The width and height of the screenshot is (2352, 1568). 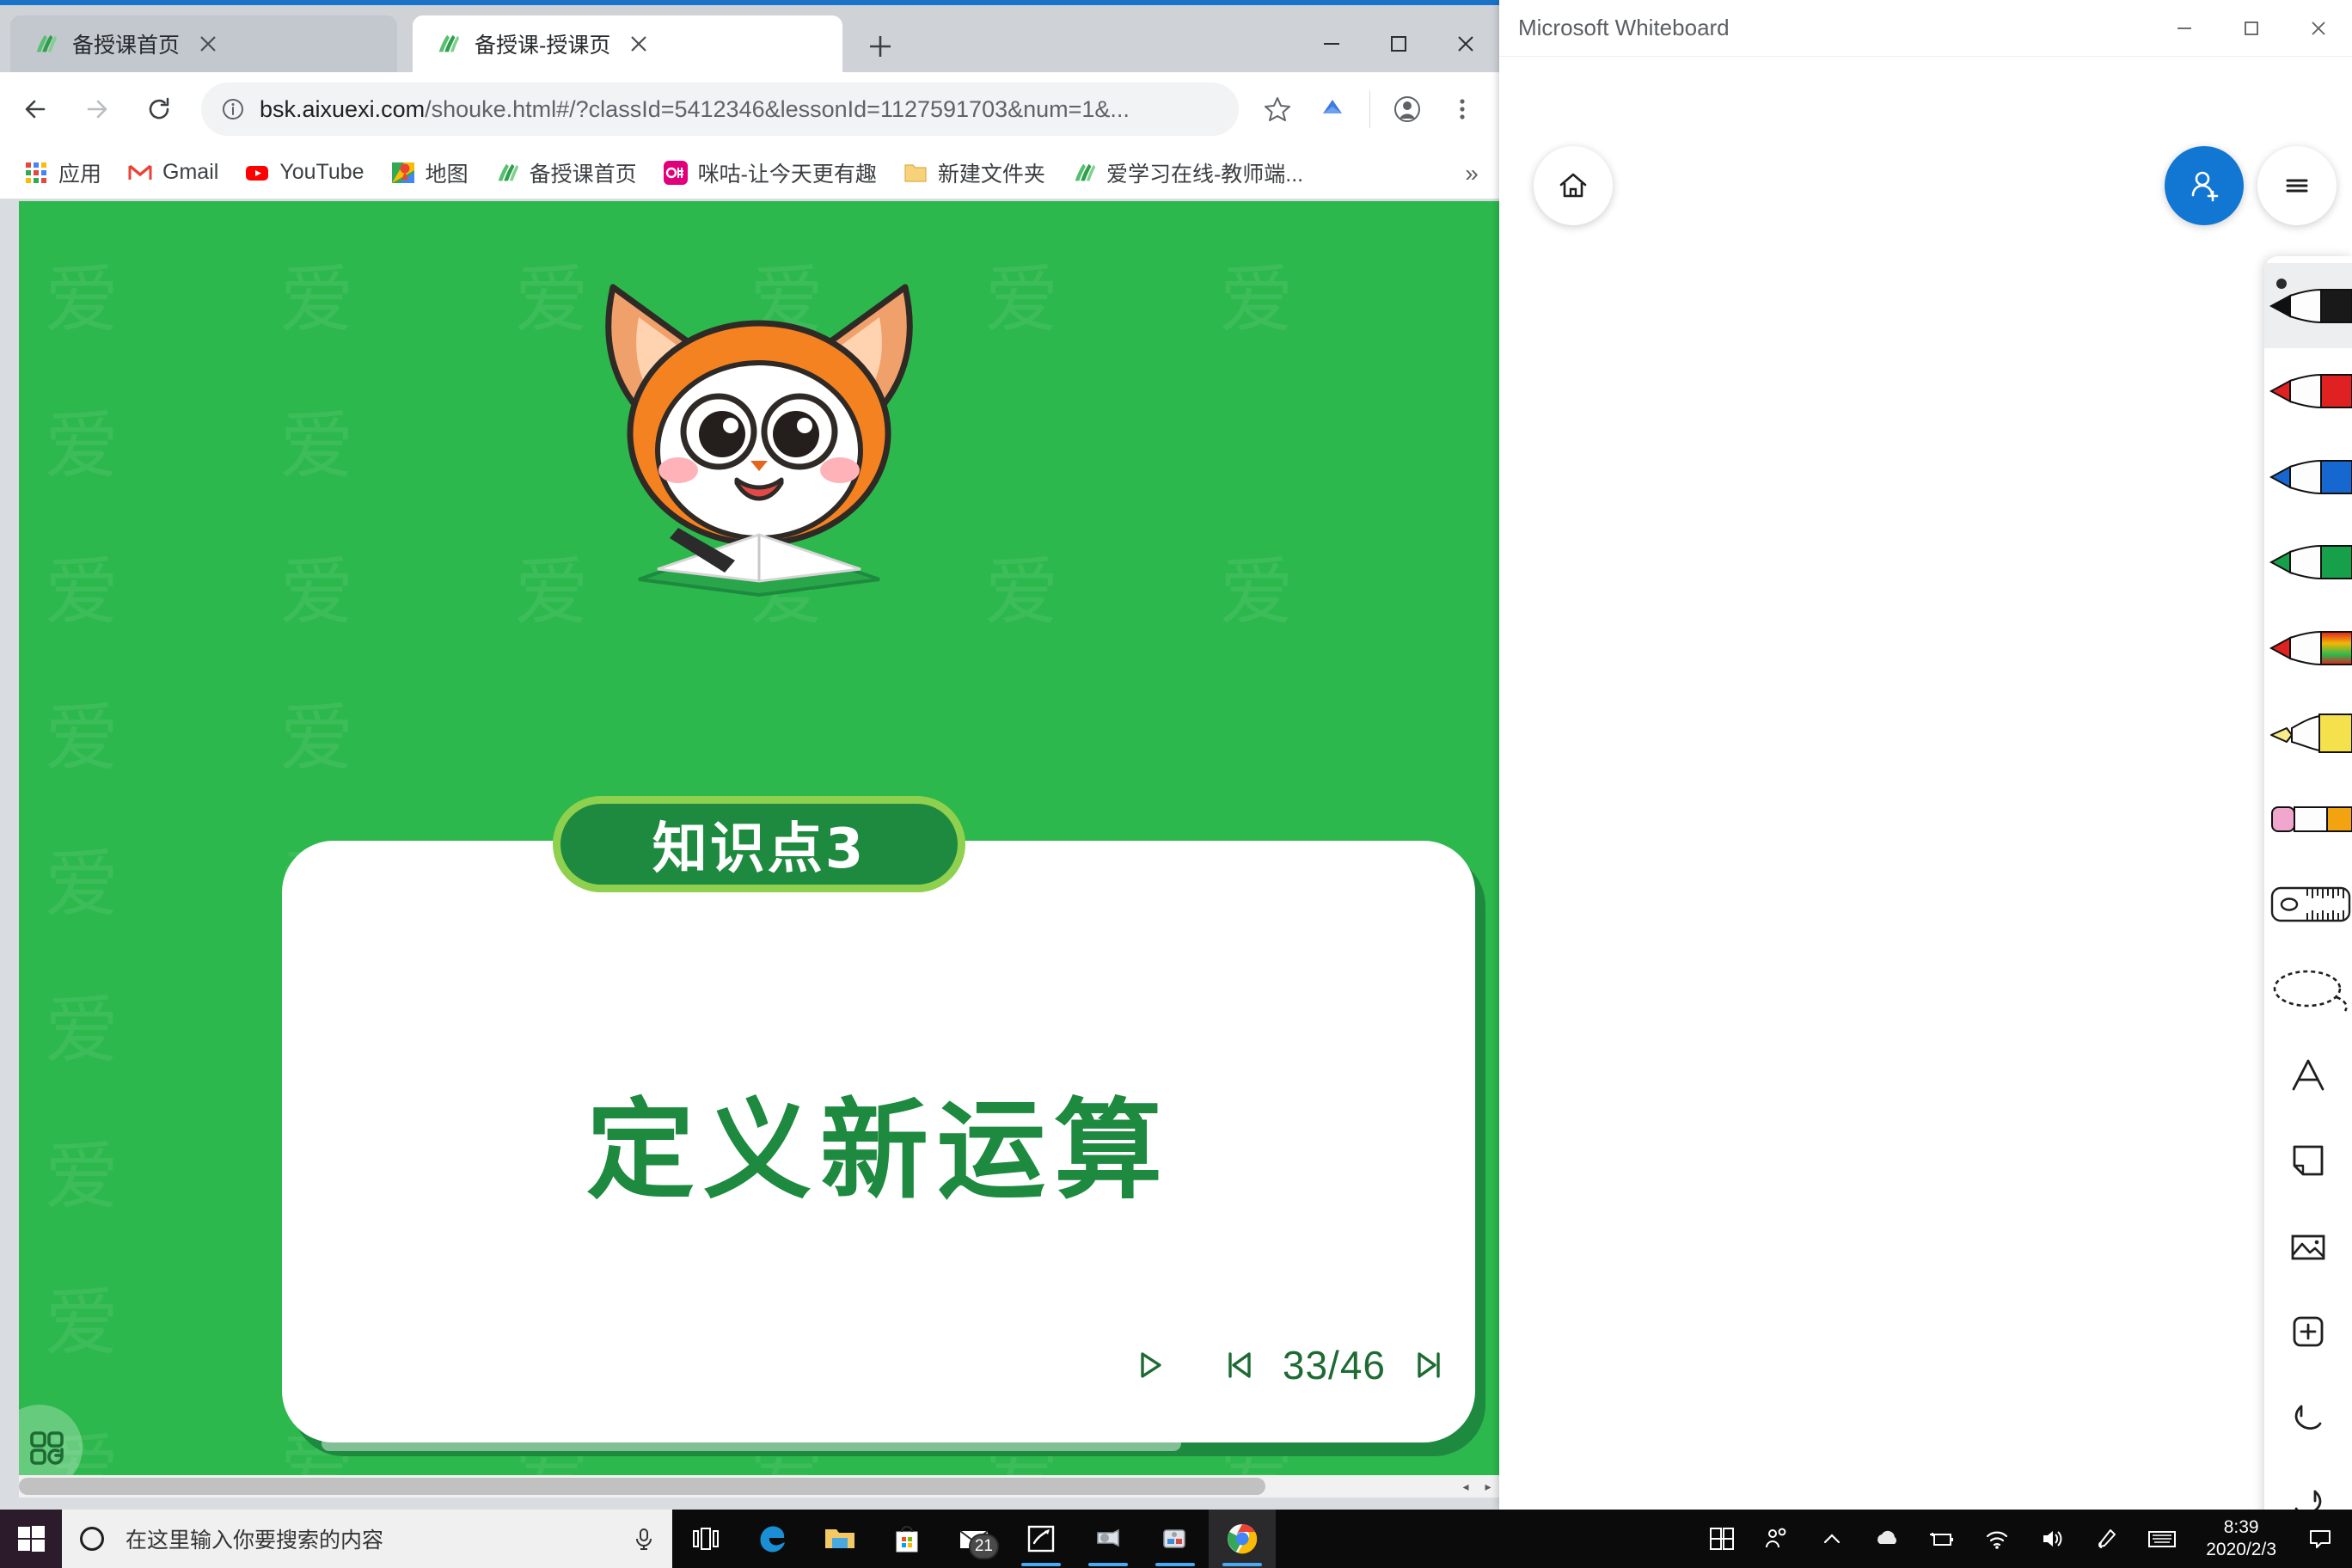 What do you see at coordinates (644, 1539) in the screenshot?
I see `microphone-icon` at bounding box center [644, 1539].